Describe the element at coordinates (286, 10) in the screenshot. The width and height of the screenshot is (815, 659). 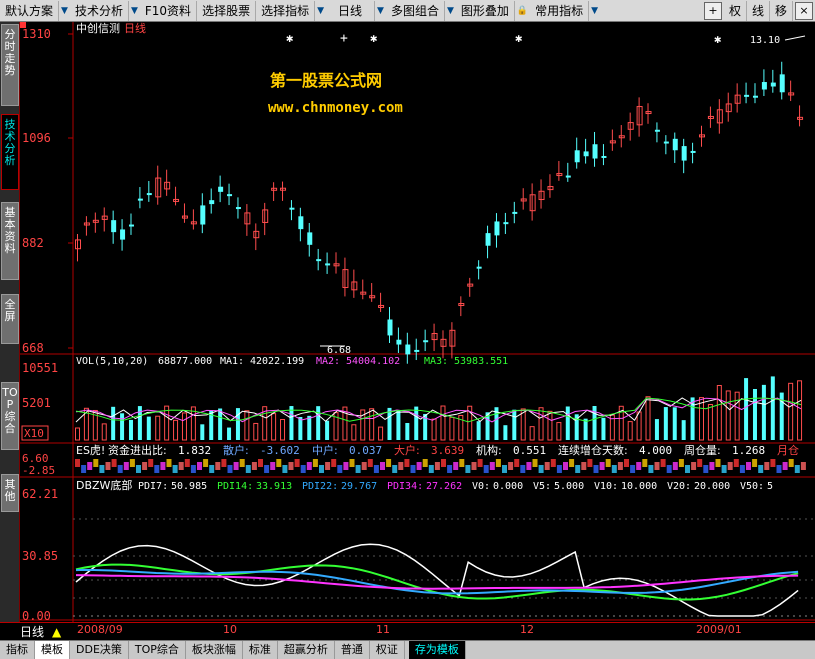
I see `toolbar-item-select-indicator: 选择指标` at that location.